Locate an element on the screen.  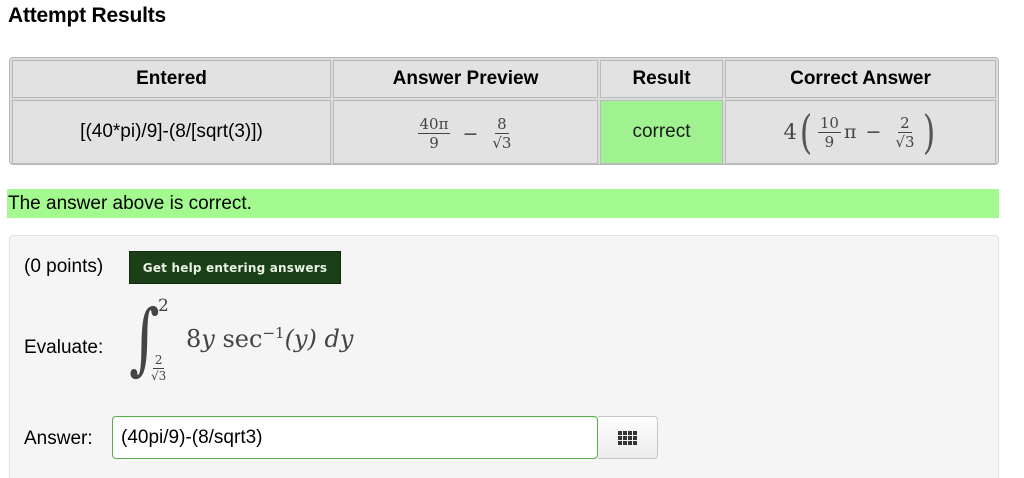
entered-answer: [(40*pi)/9]-(8/[sqrt(3)]) is located at coordinates (171, 131).